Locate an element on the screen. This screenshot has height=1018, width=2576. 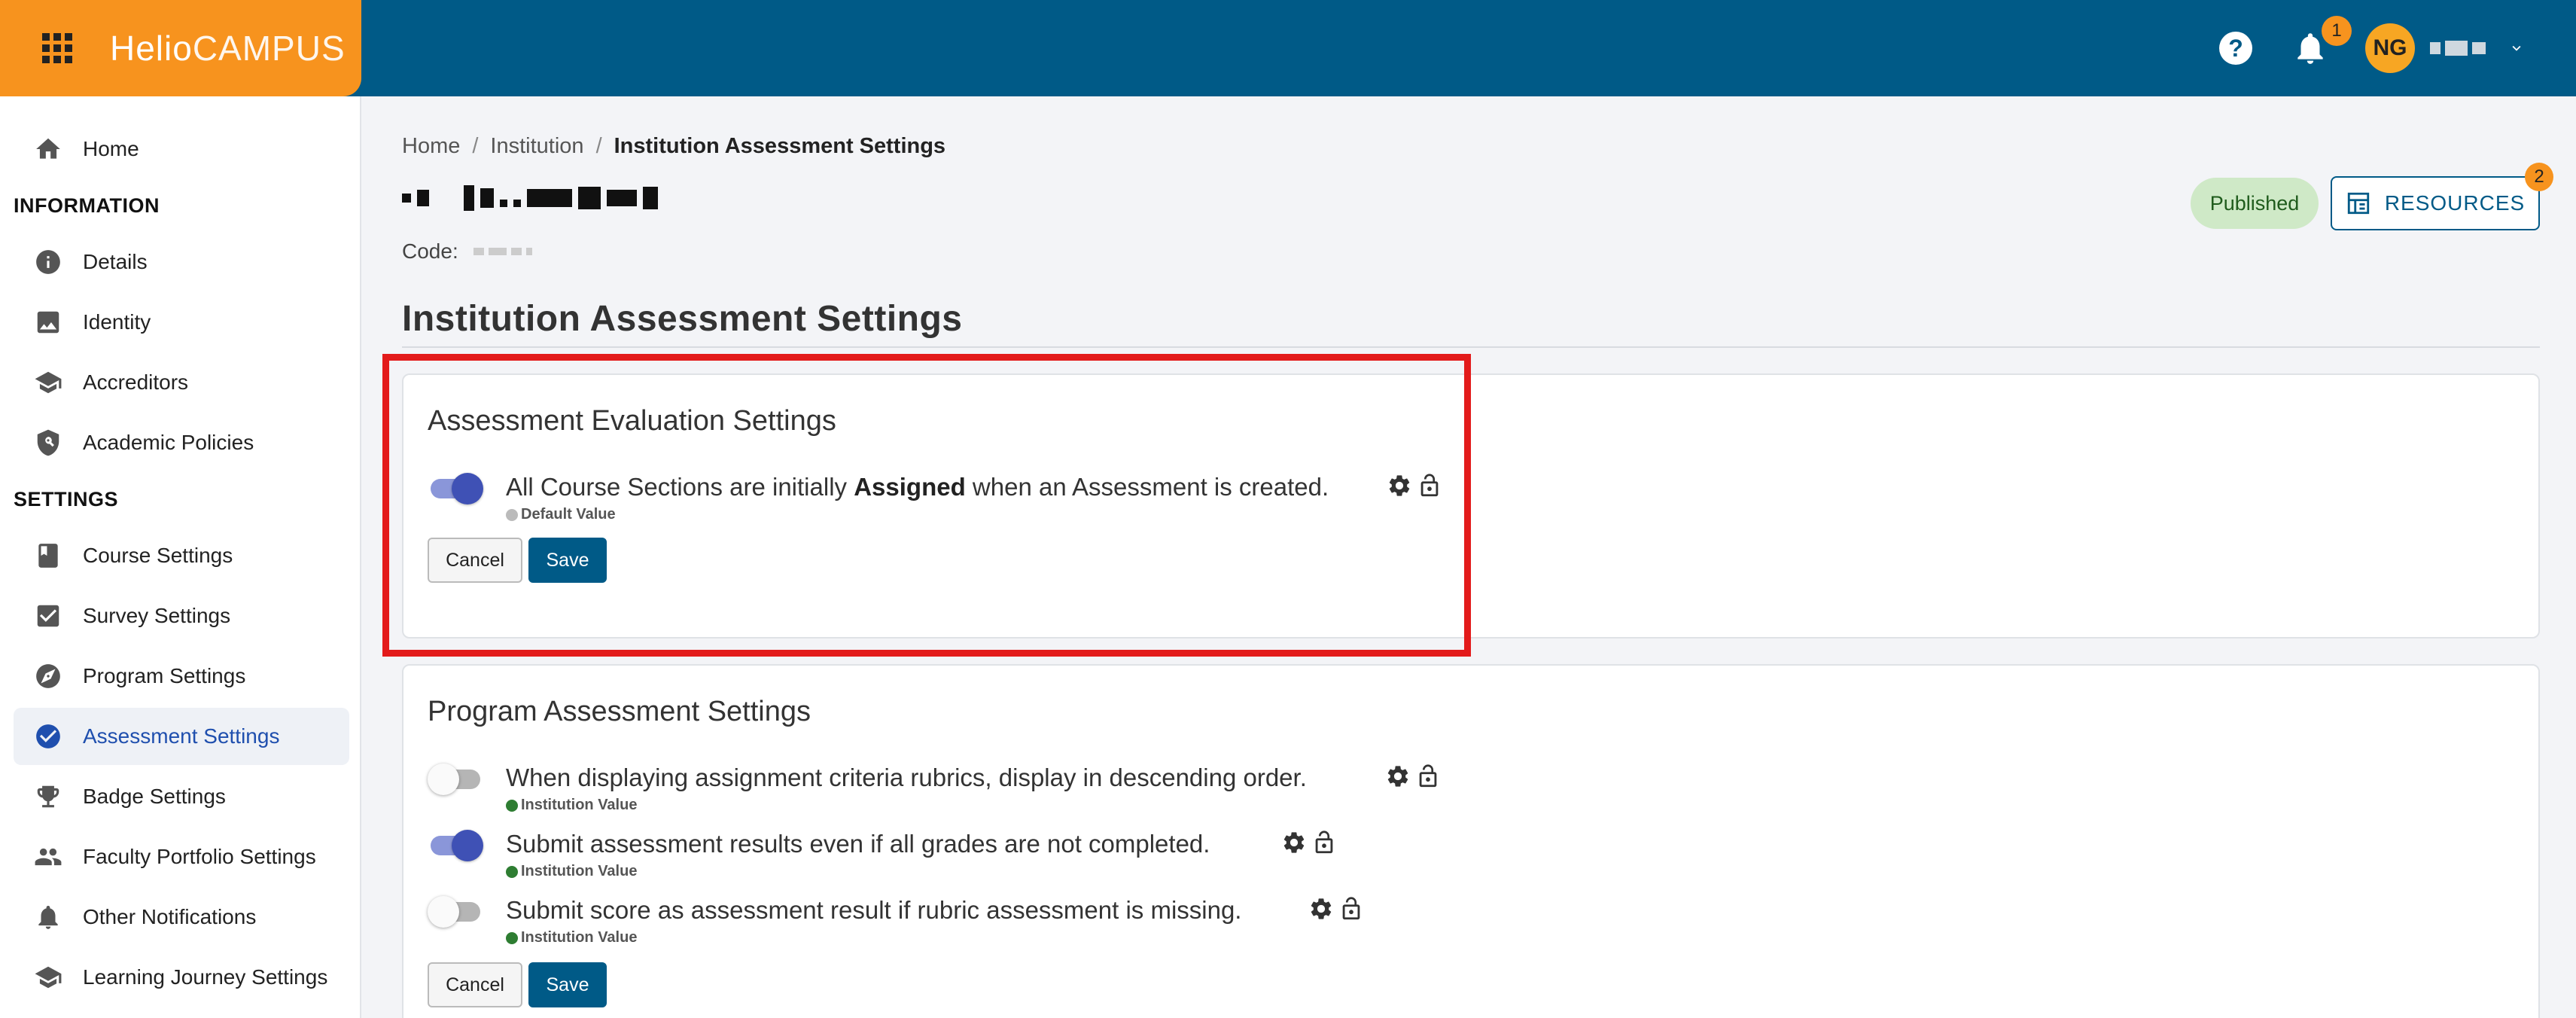
sidebar-item-assessment-settings: Assessment Settings is located at coordinates (182, 736).